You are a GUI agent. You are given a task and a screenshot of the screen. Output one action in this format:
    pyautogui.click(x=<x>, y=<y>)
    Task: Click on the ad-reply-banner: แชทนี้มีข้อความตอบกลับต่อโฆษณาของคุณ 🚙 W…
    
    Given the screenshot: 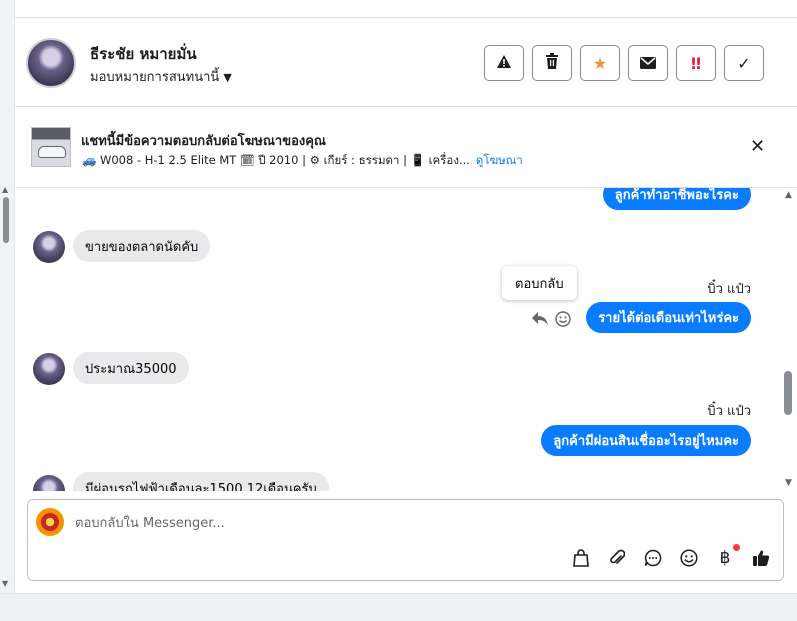 What is the action you would take?
    pyautogui.click(x=405, y=148)
    